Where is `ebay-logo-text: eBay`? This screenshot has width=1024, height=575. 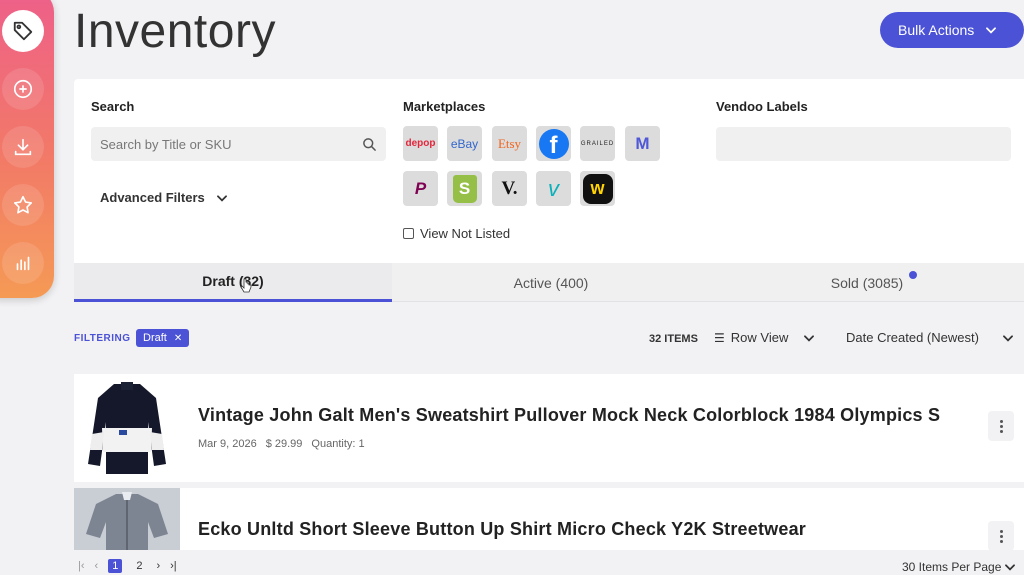
ebay-logo-text: eBay is located at coordinates (464, 143).